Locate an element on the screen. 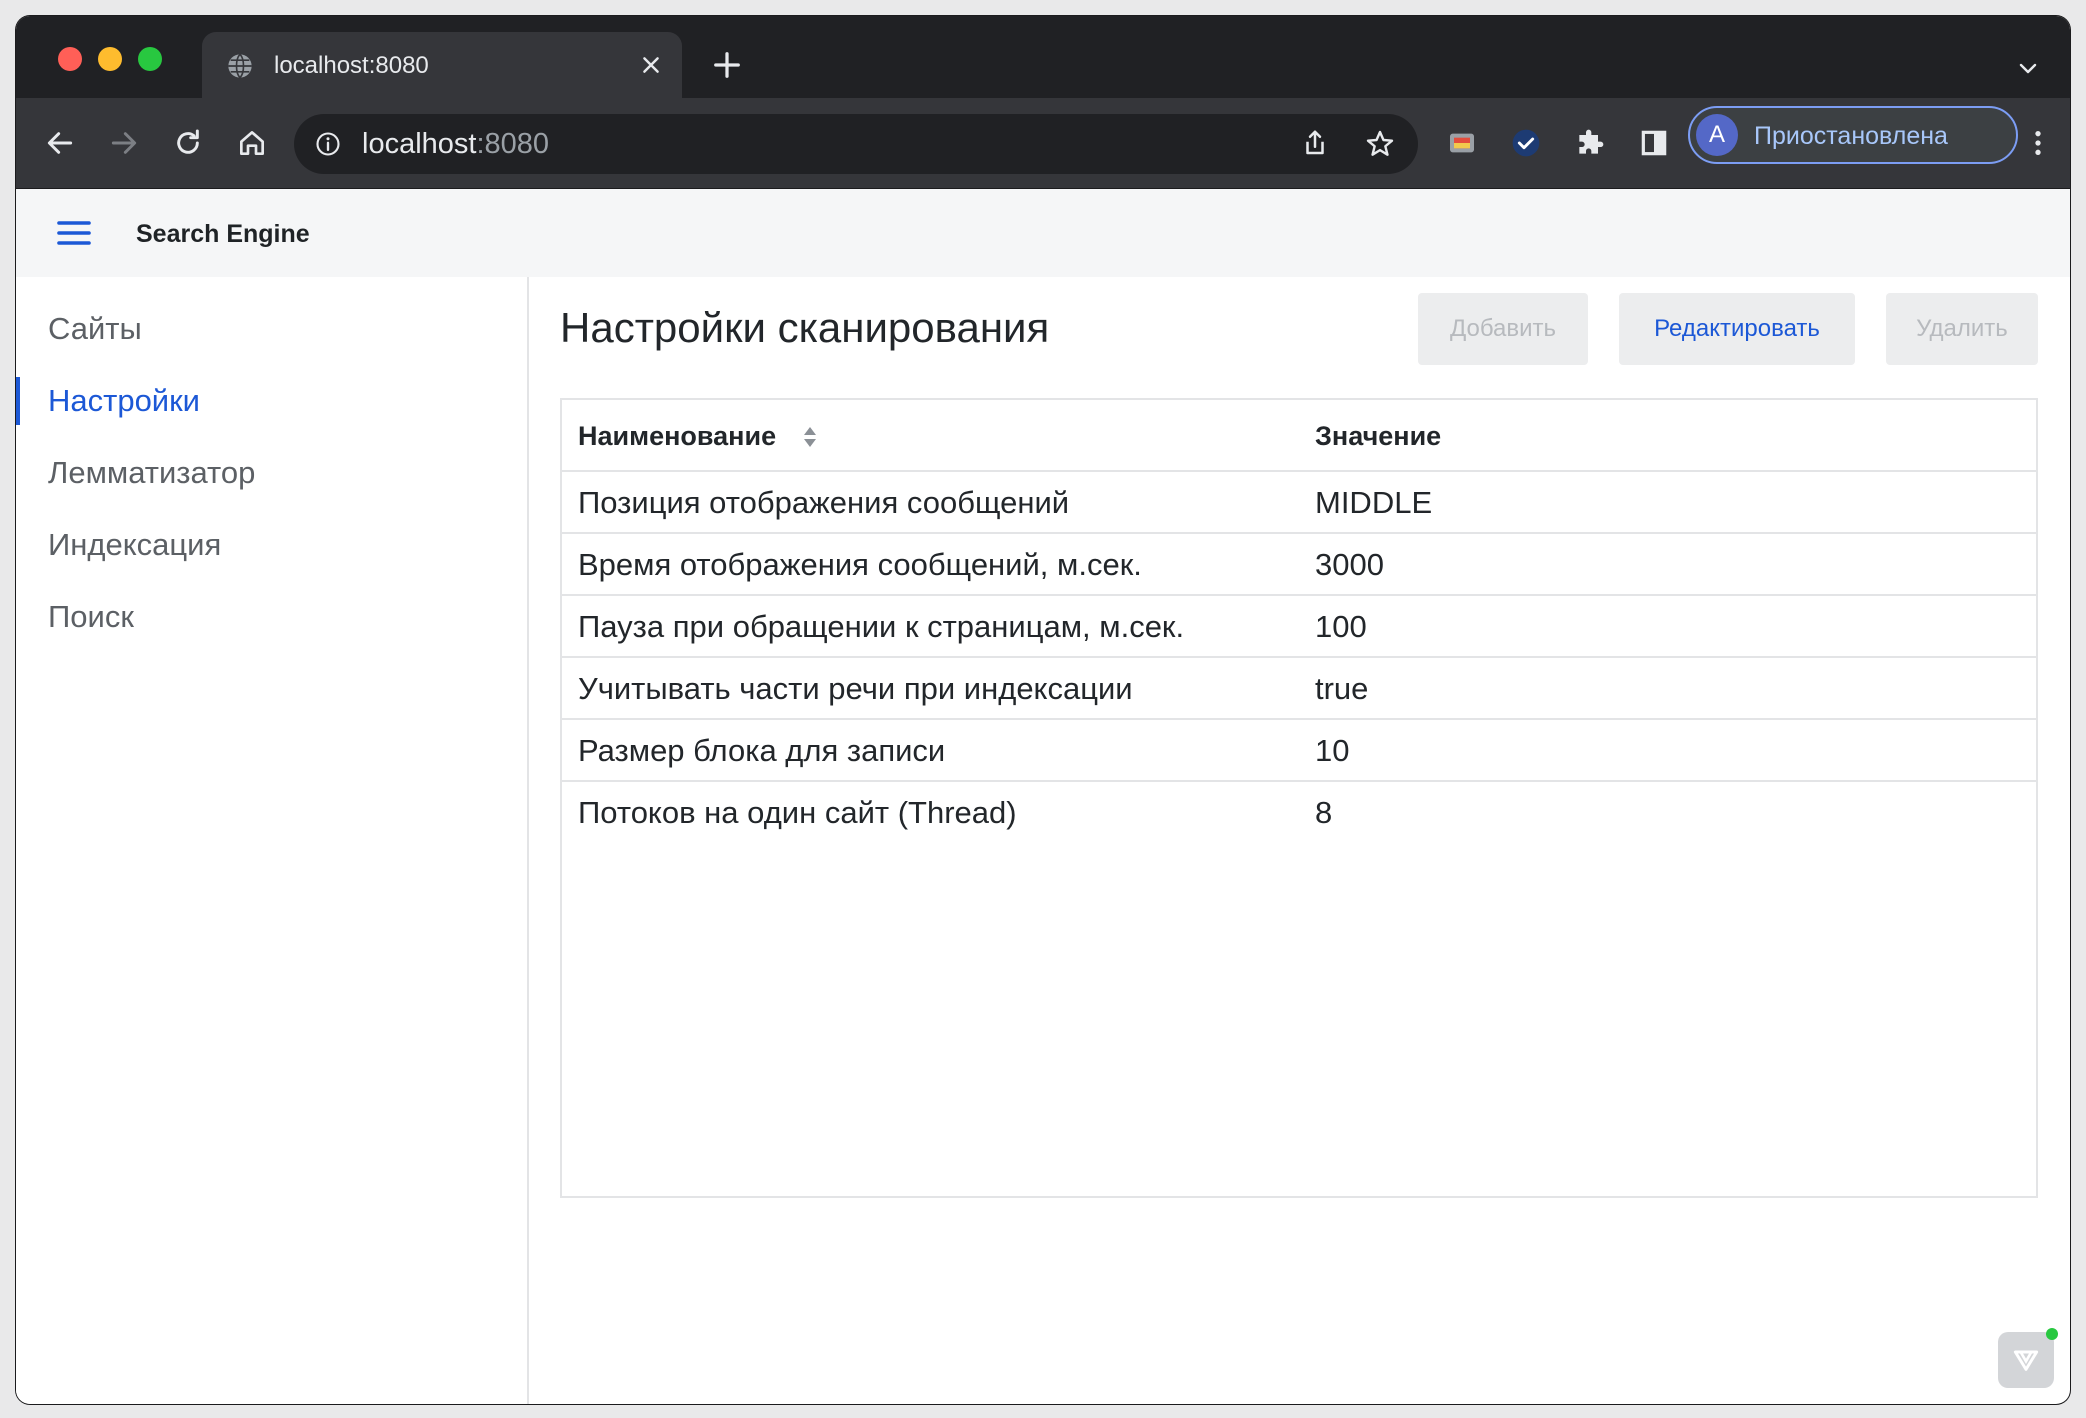  online-status-dot is located at coordinates (2052, 1334).